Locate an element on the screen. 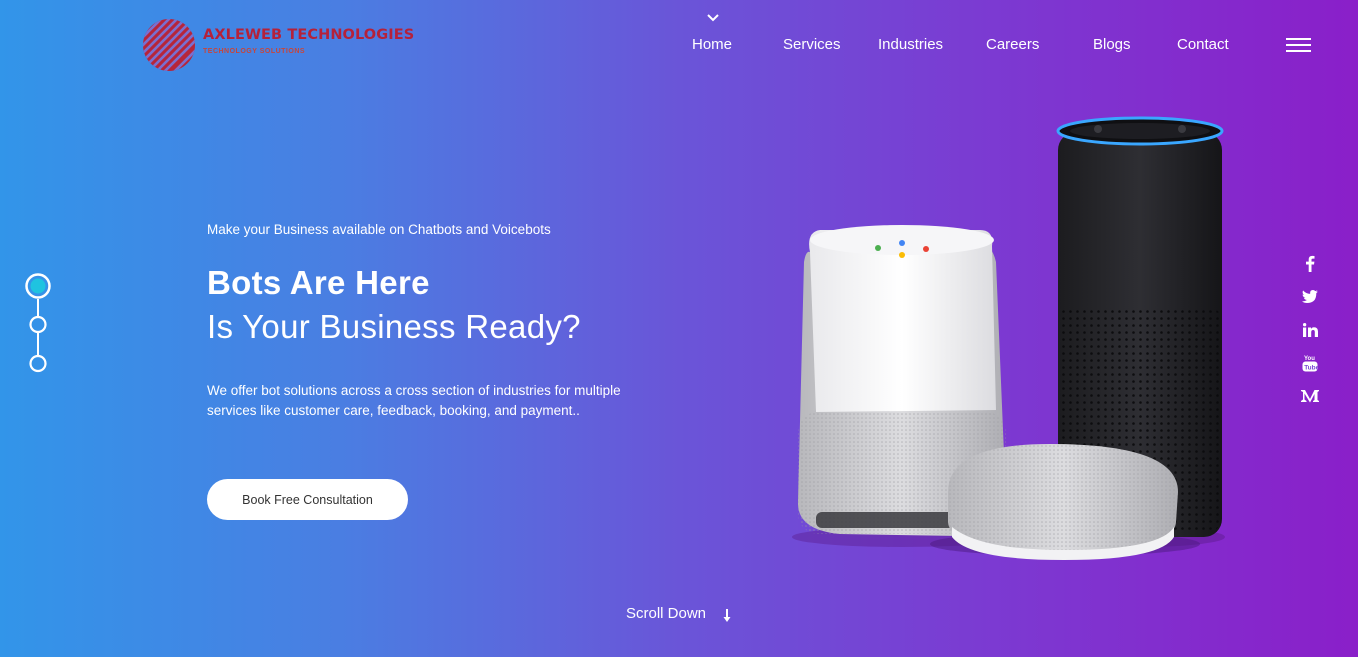 The image size is (1358, 657). logo-mark-icon is located at coordinates (169, 45).